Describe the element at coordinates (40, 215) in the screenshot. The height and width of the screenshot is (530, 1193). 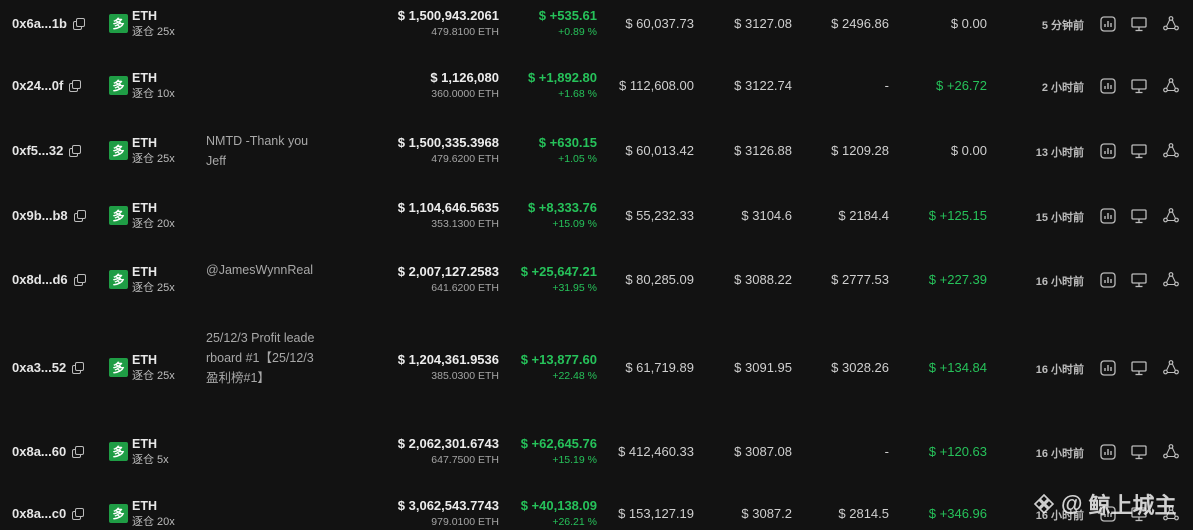
I see `address-text: 0x9b...b8` at that location.